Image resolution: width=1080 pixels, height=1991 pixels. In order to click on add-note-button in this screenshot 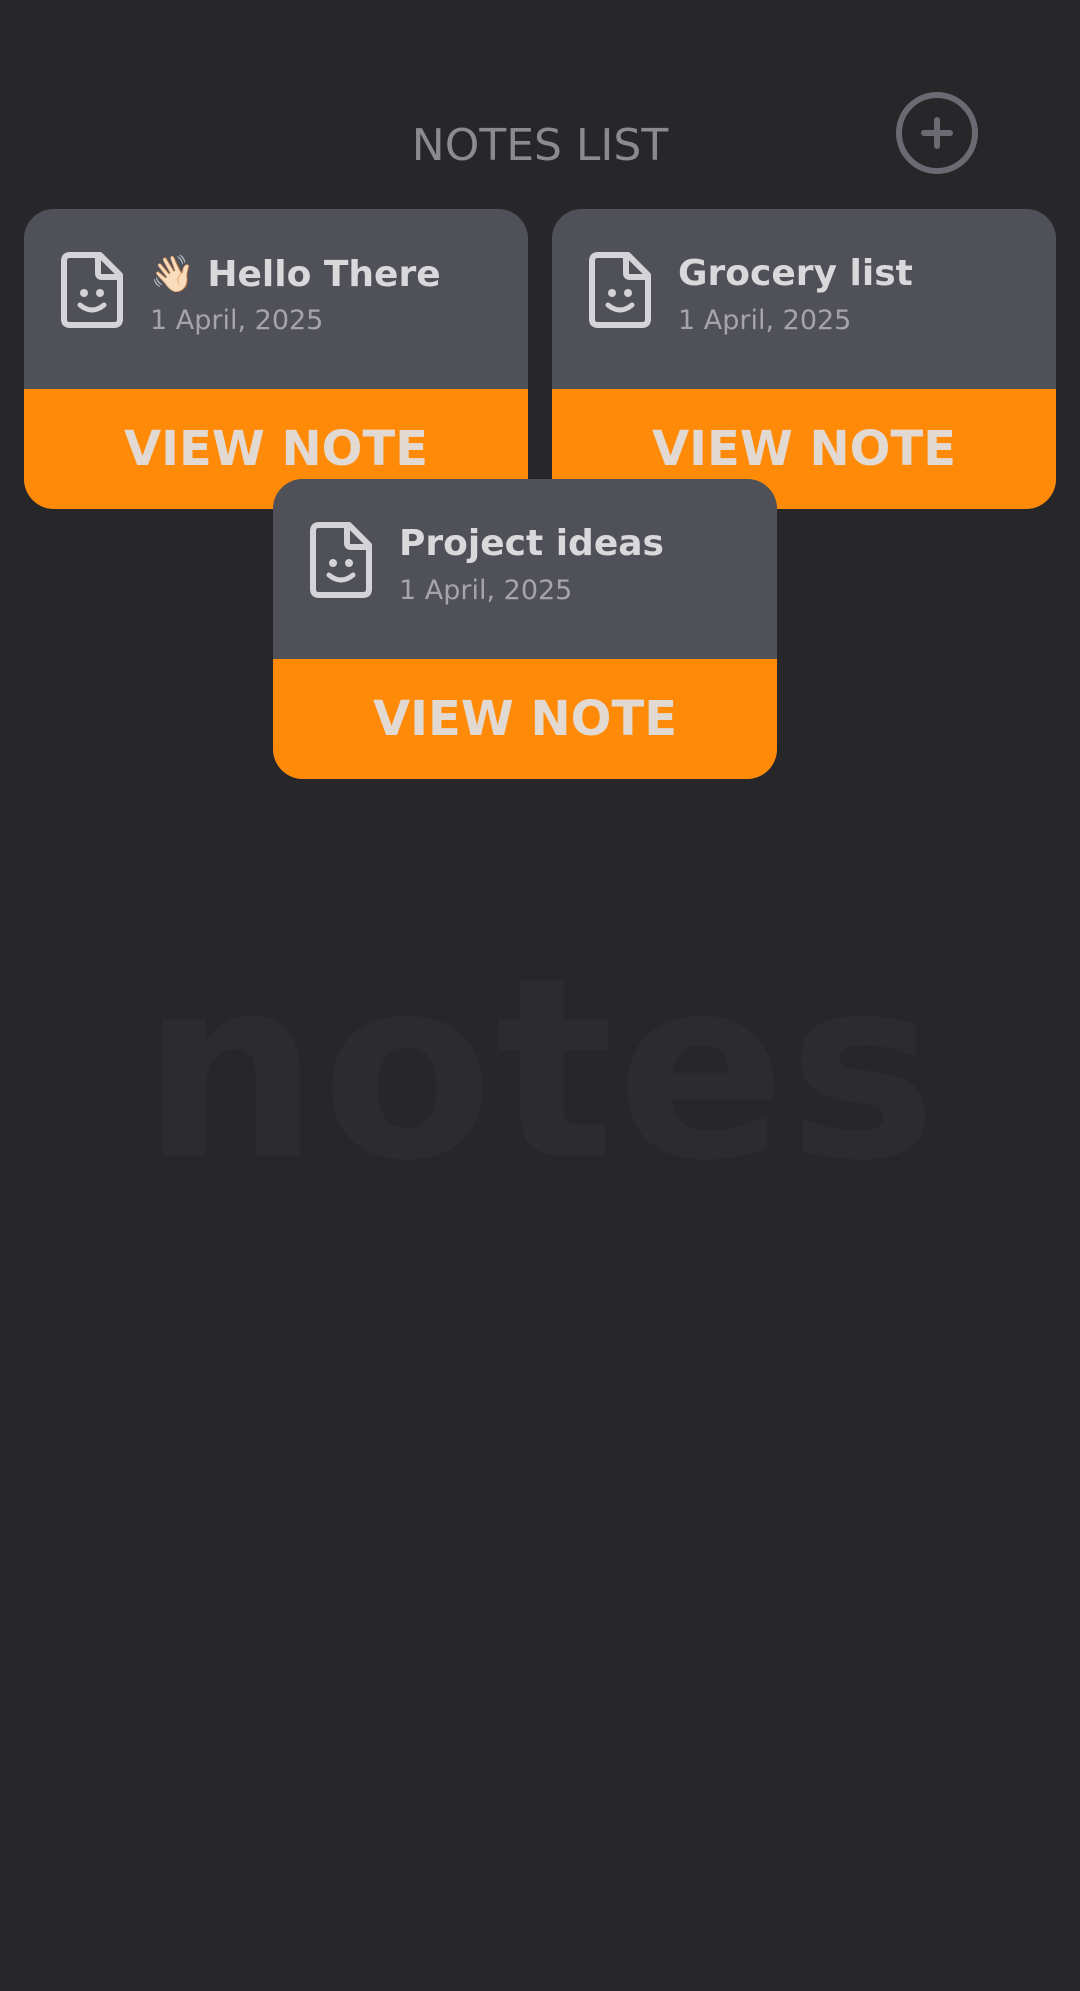, I will do `click(937, 133)`.